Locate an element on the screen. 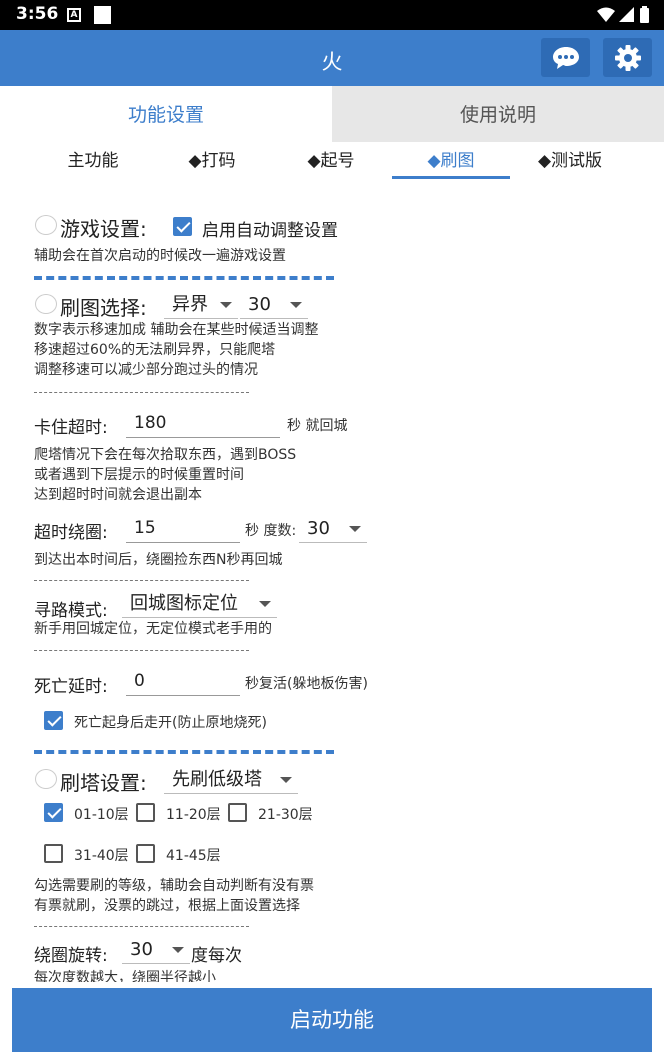 Image resolution: width=664 pixels, height=1062 pixels. subtab-main: 主功能 is located at coordinates (93, 161).